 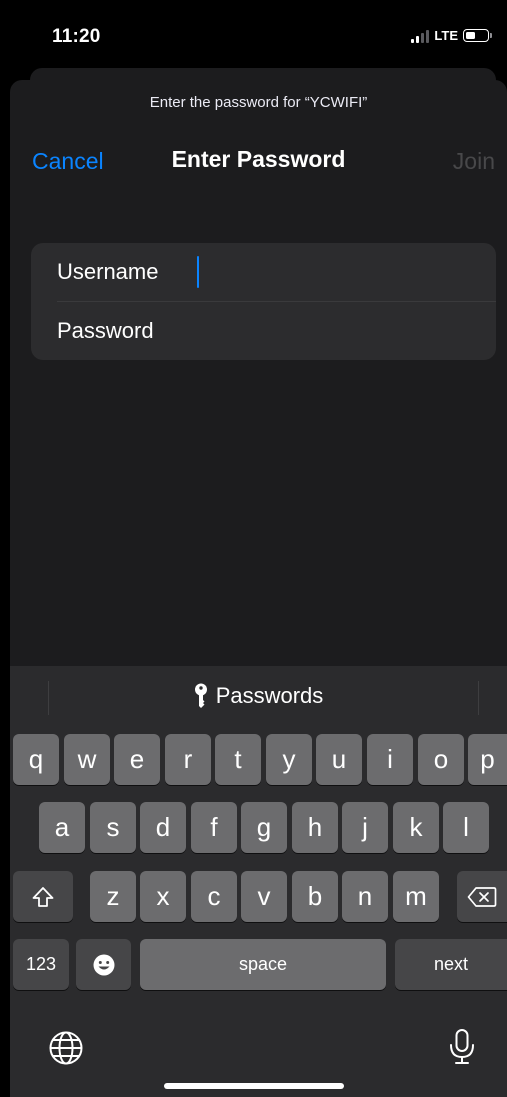 What do you see at coordinates (416, 827) in the screenshot?
I see `key-k: k` at bounding box center [416, 827].